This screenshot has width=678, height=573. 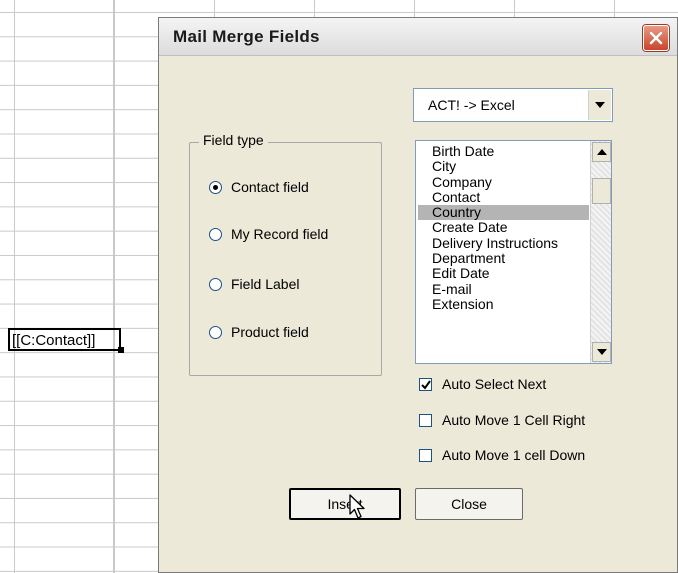 I want to click on field-type-group, so click(x=285, y=259).